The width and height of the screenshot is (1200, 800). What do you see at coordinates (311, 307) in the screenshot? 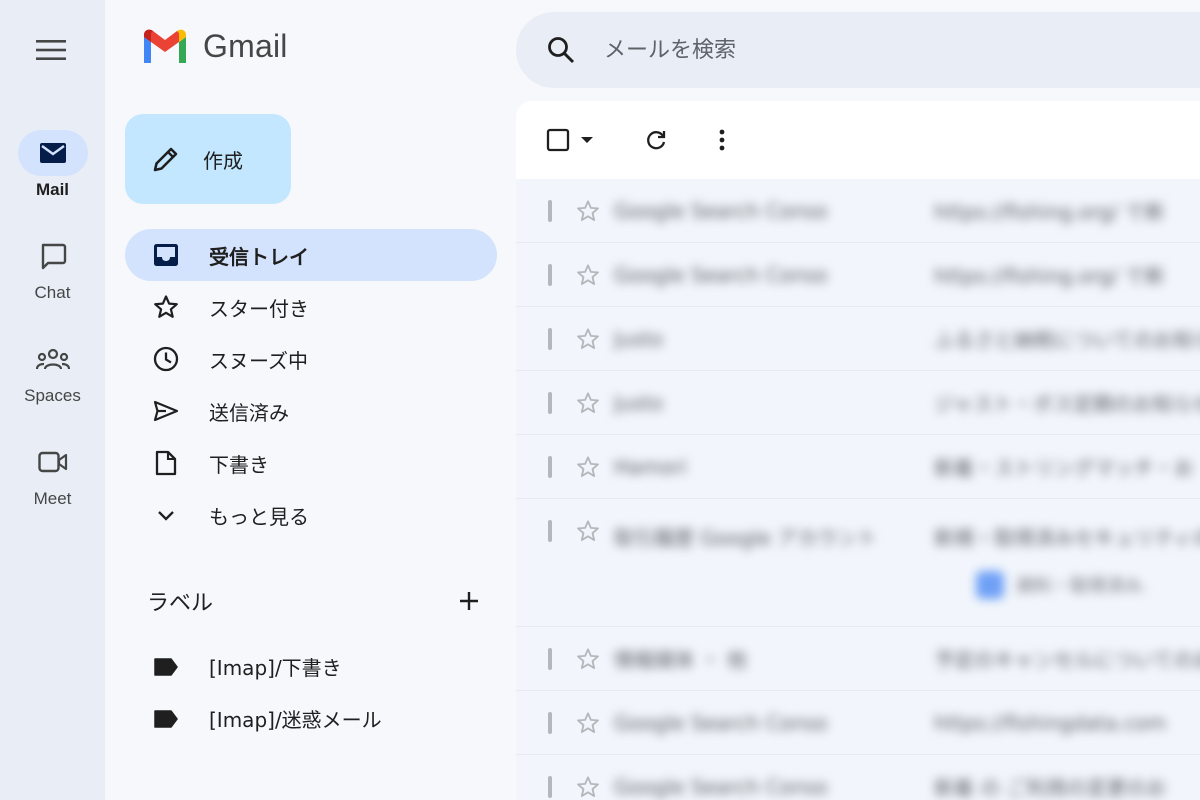
I see `nav-item-starred: スター付き` at bounding box center [311, 307].